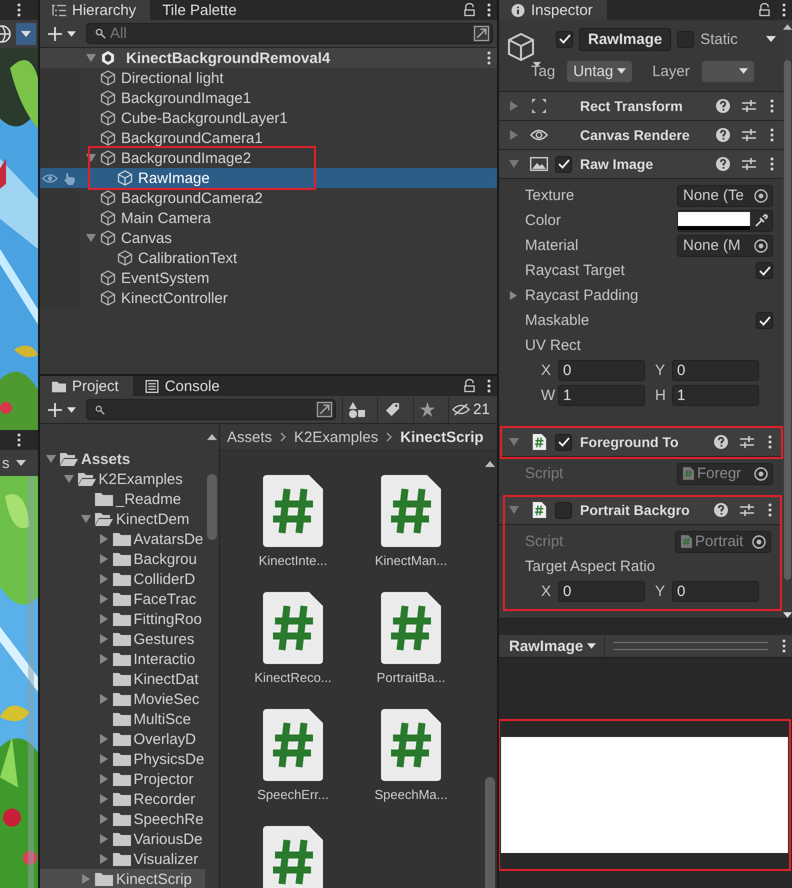  Describe the element at coordinates (268, 138) in the screenshot. I see `hierarchy-item: BackgroundCamera1` at that location.